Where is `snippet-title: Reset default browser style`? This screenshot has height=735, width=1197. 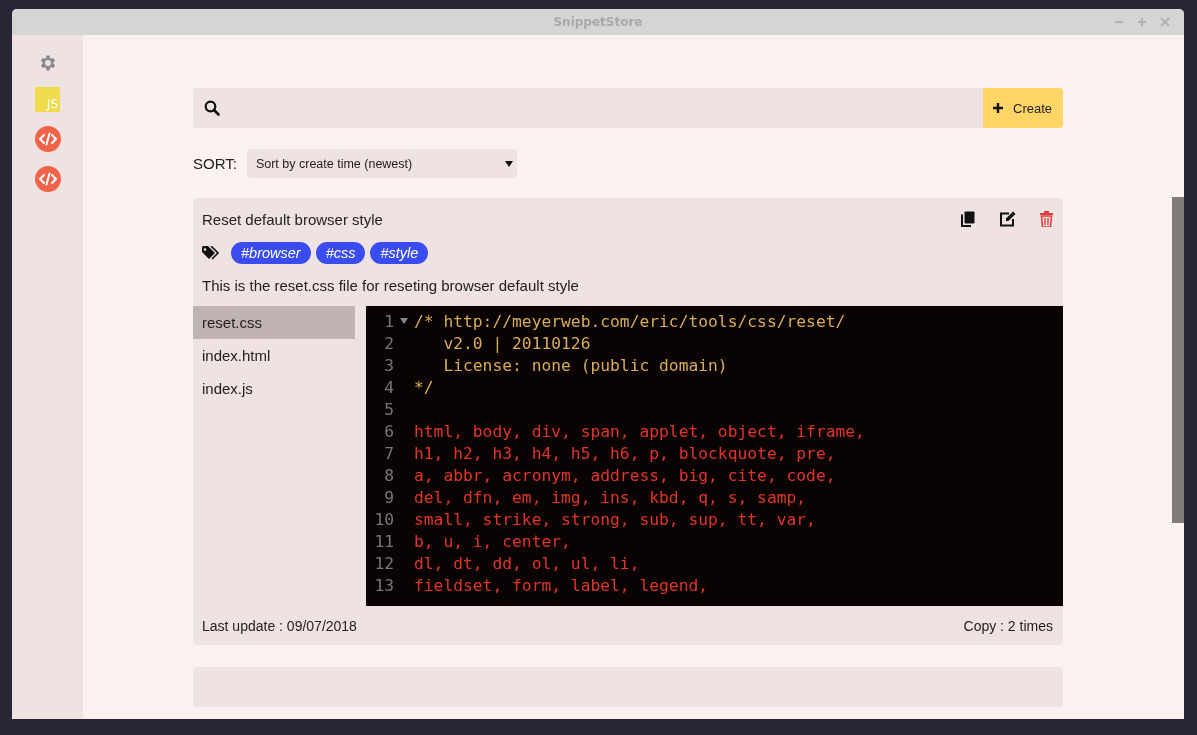
snippet-title: Reset default browser style is located at coordinates (292, 219).